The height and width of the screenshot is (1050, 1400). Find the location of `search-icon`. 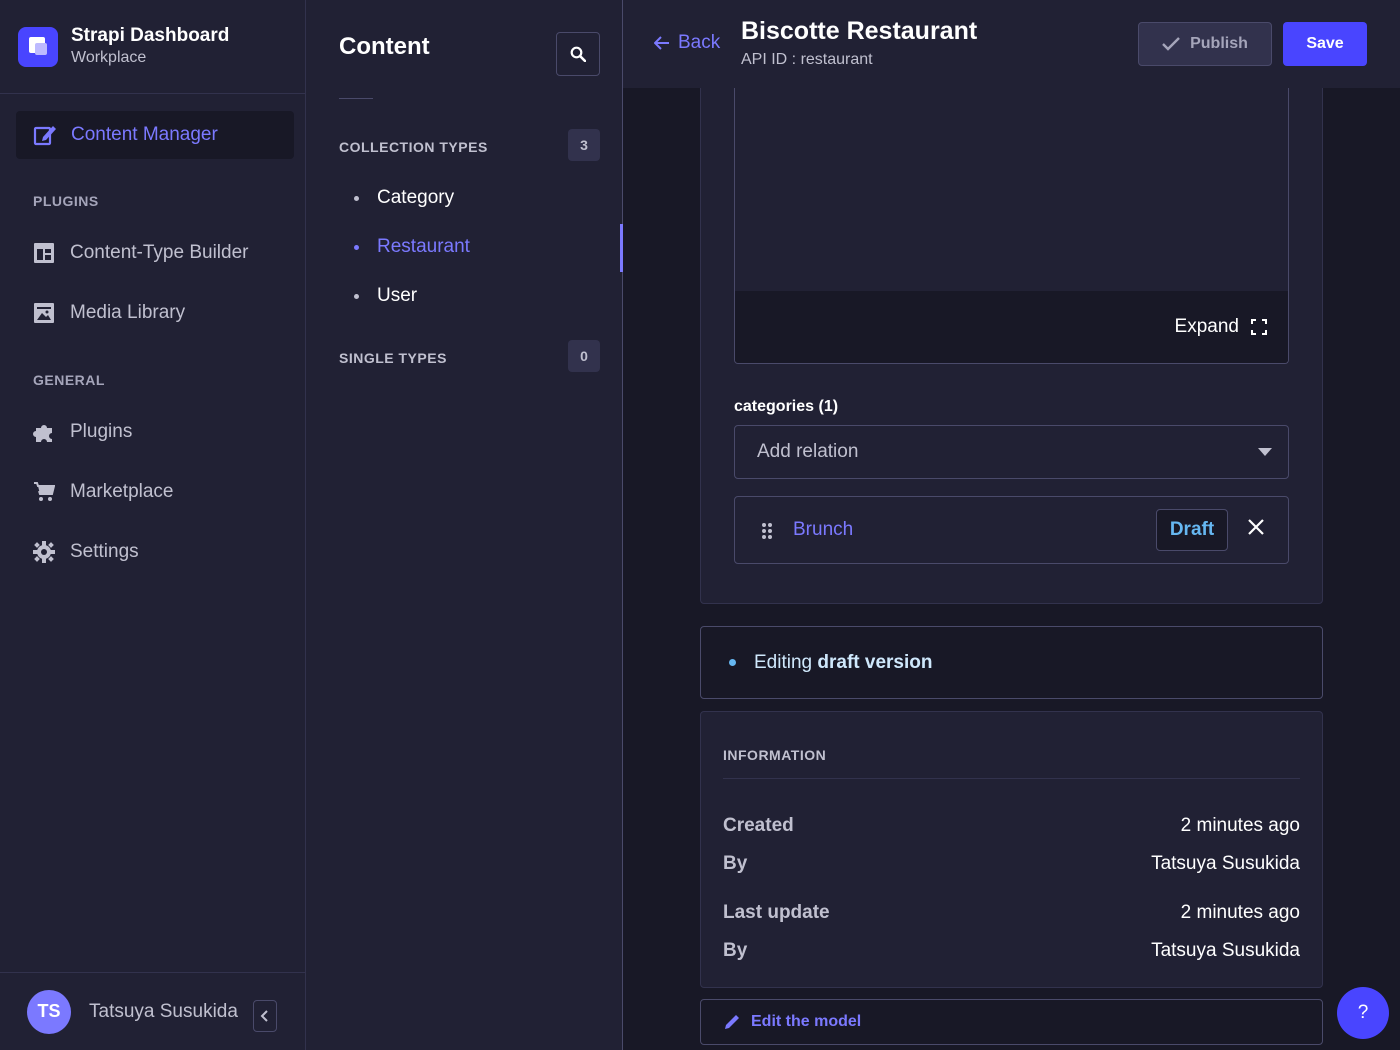

search-icon is located at coordinates (578, 54).